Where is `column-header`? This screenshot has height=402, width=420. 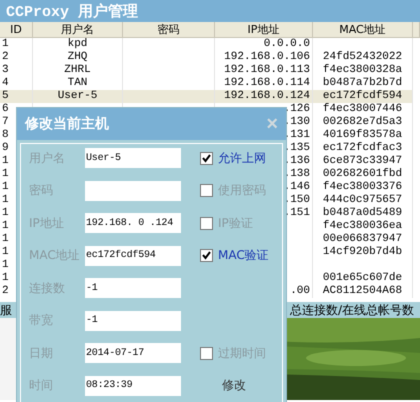 column-header is located at coordinates (416, 30).